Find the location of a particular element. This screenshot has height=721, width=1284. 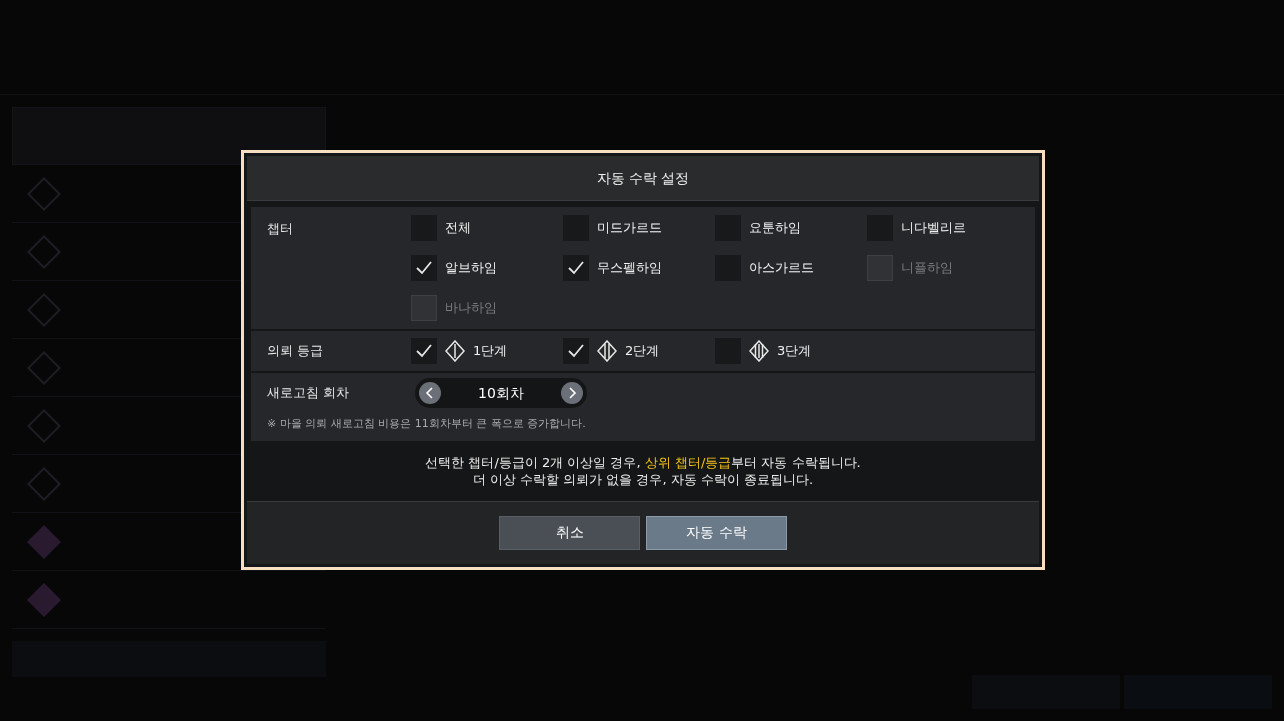

checkbox-label: 3단계 is located at coordinates (794, 351).